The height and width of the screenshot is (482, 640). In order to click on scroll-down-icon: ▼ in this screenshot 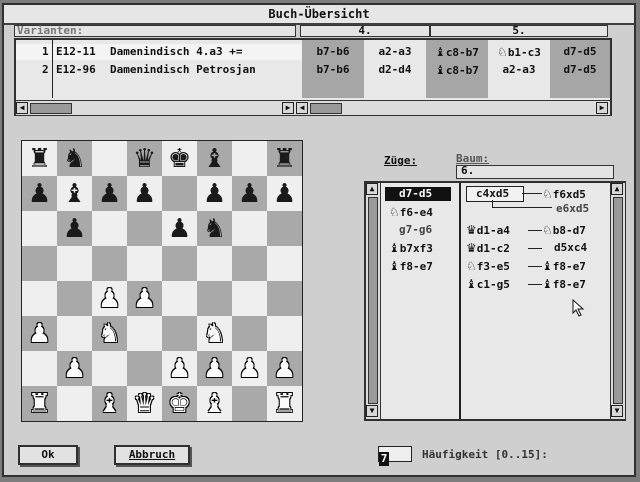, I will do `click(372, 411)`.